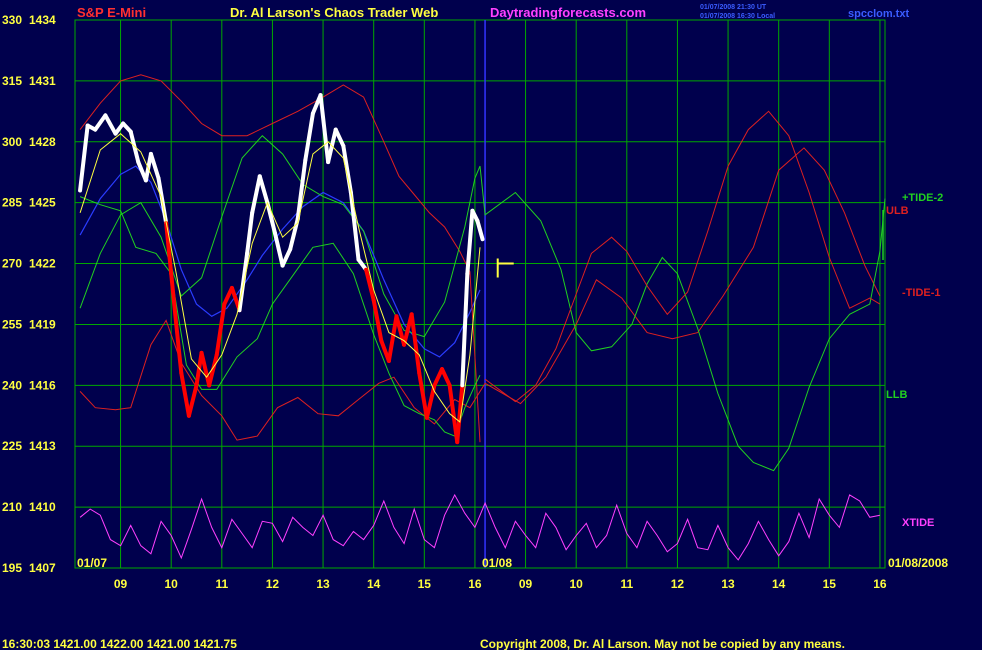 The width and height of the screenshot is (982, 650). Describe the element at coordinates (42, 81) in the screenshot. I see `y-tick-label-right: 1431` at that location.